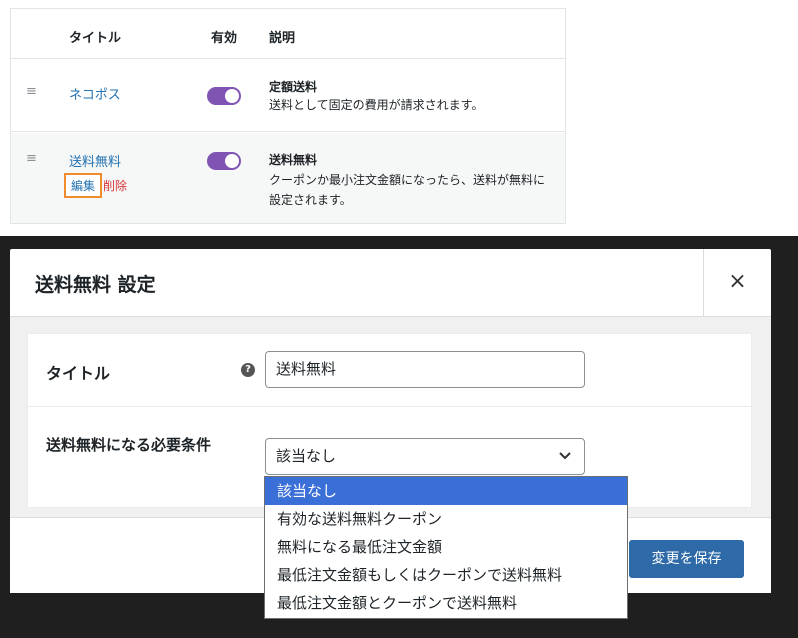  Describe the element at coordinates (737, 283) in the screenshot. I see `close-icon: ×` at that location.